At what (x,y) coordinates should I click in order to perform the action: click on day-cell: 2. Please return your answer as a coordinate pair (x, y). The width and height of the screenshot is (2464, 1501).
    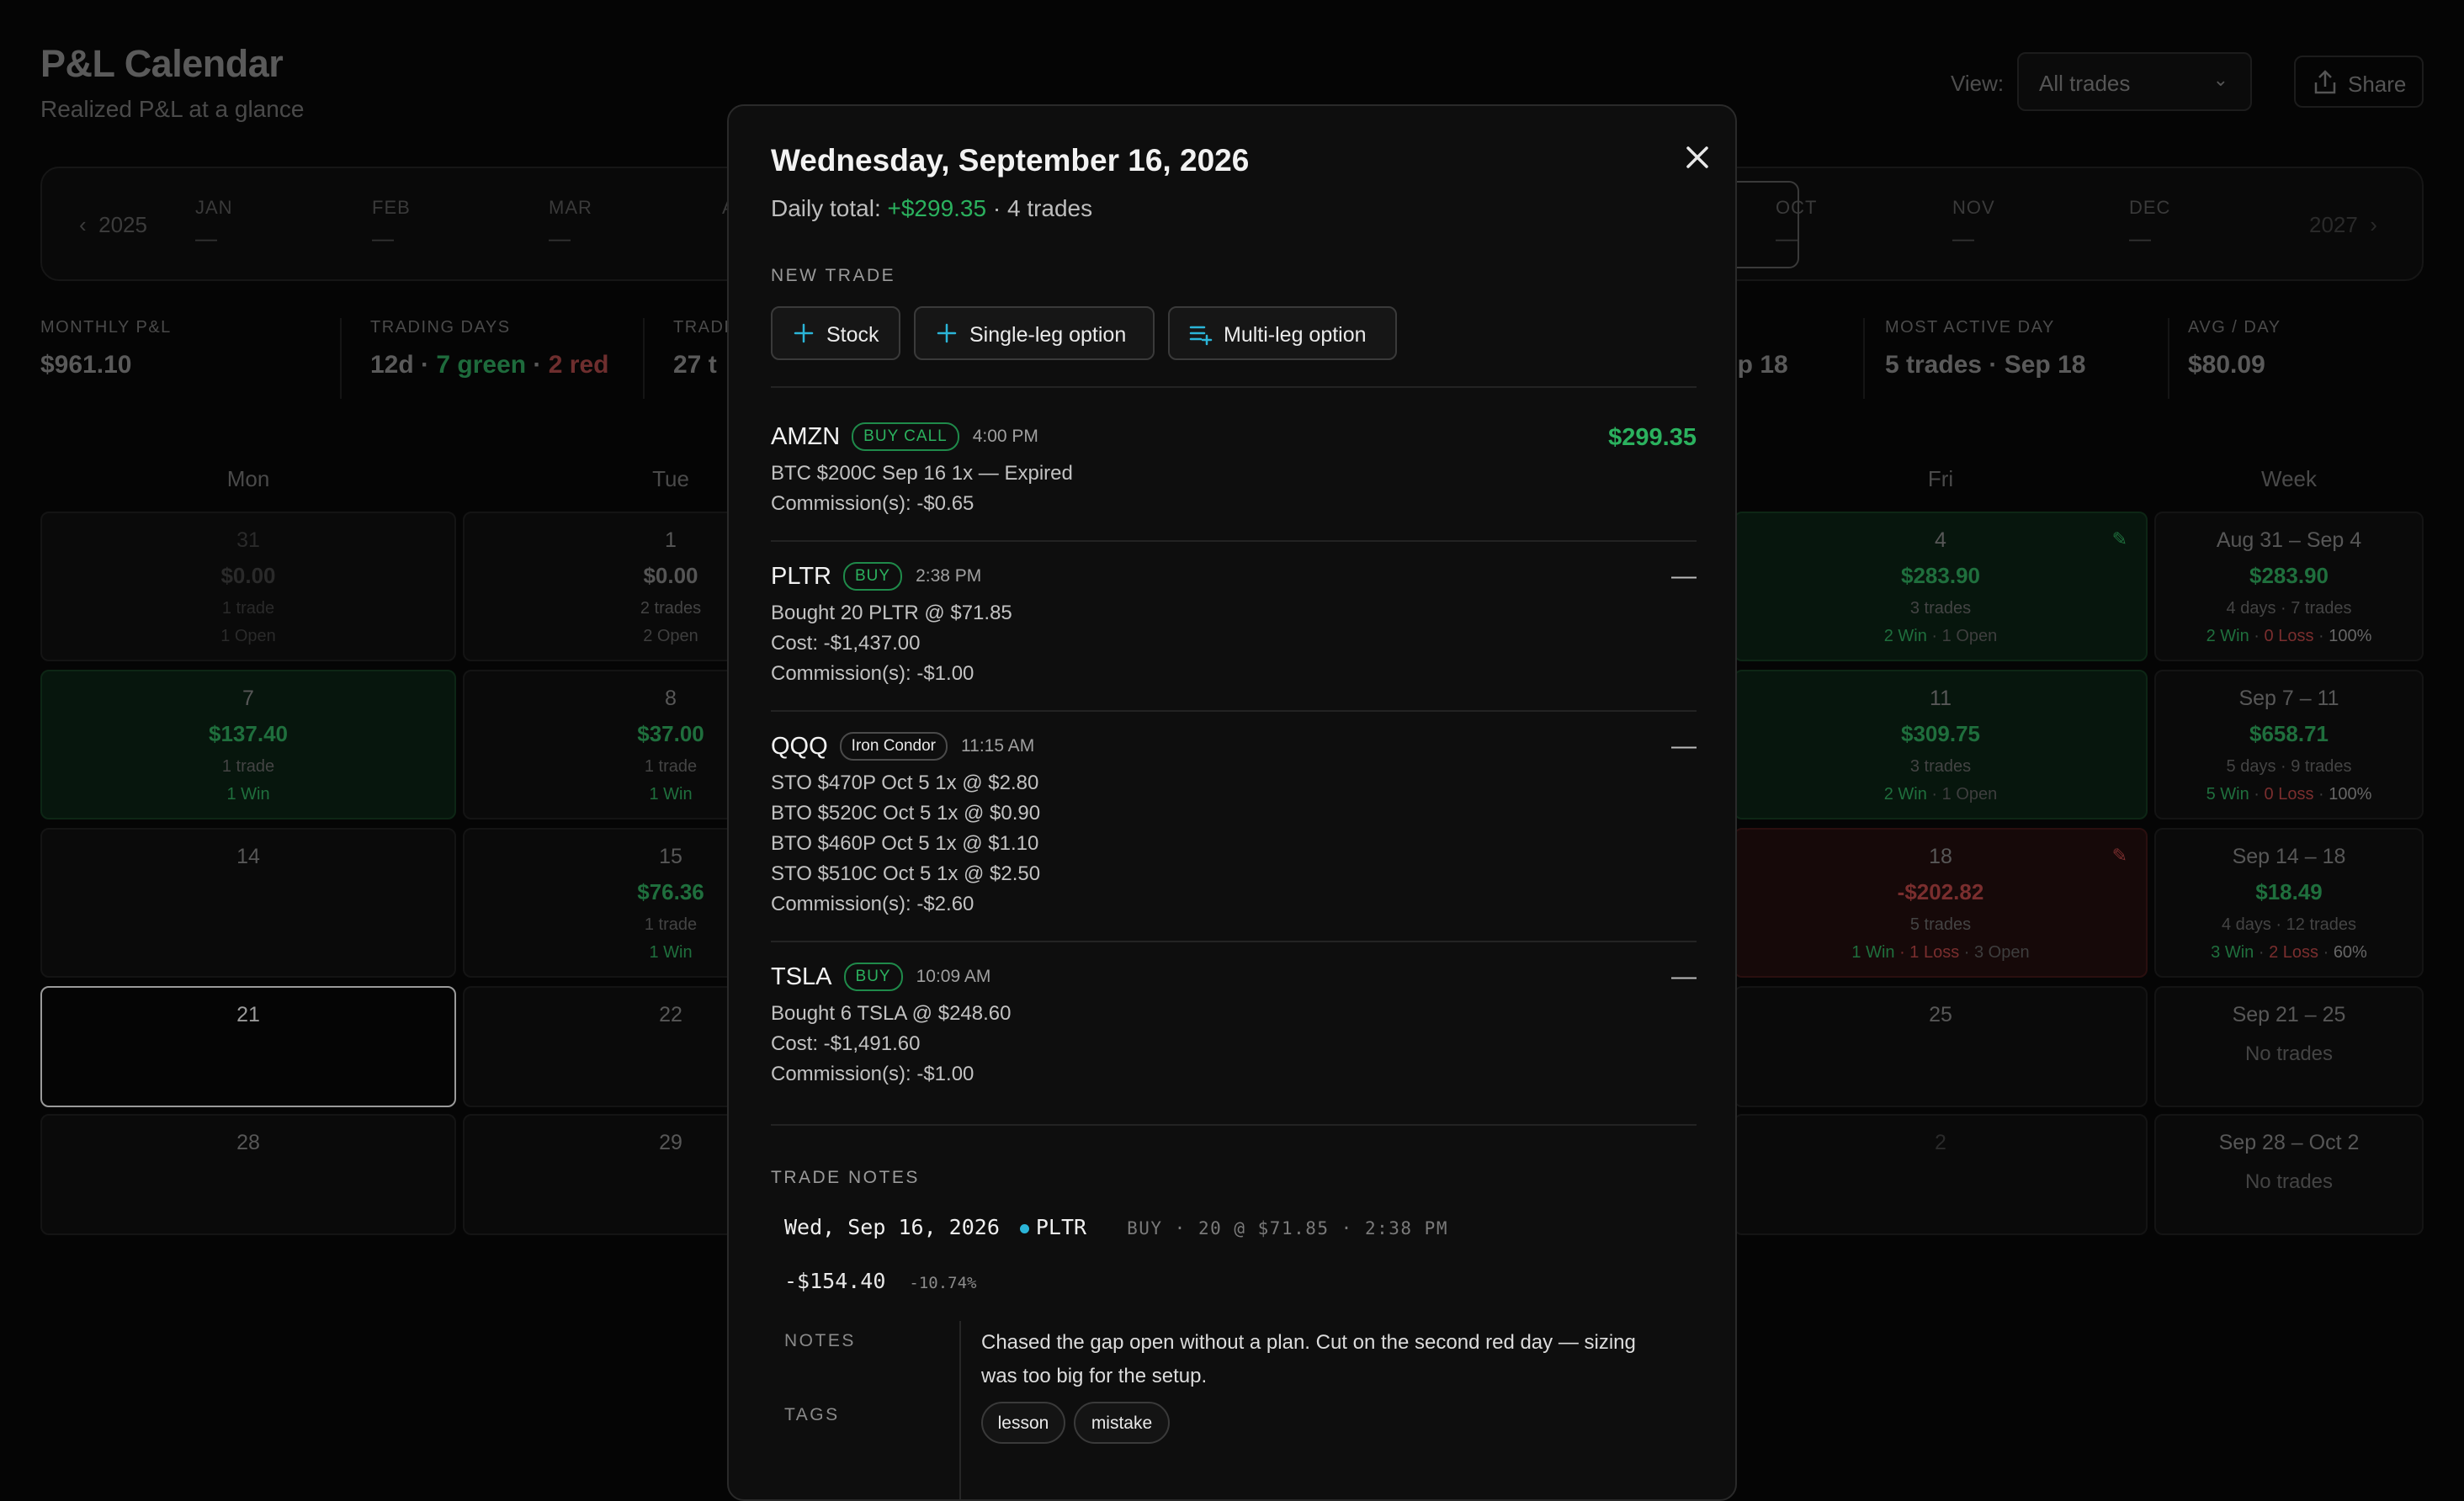
    Looking at the image, I should click on (1941, 1174).